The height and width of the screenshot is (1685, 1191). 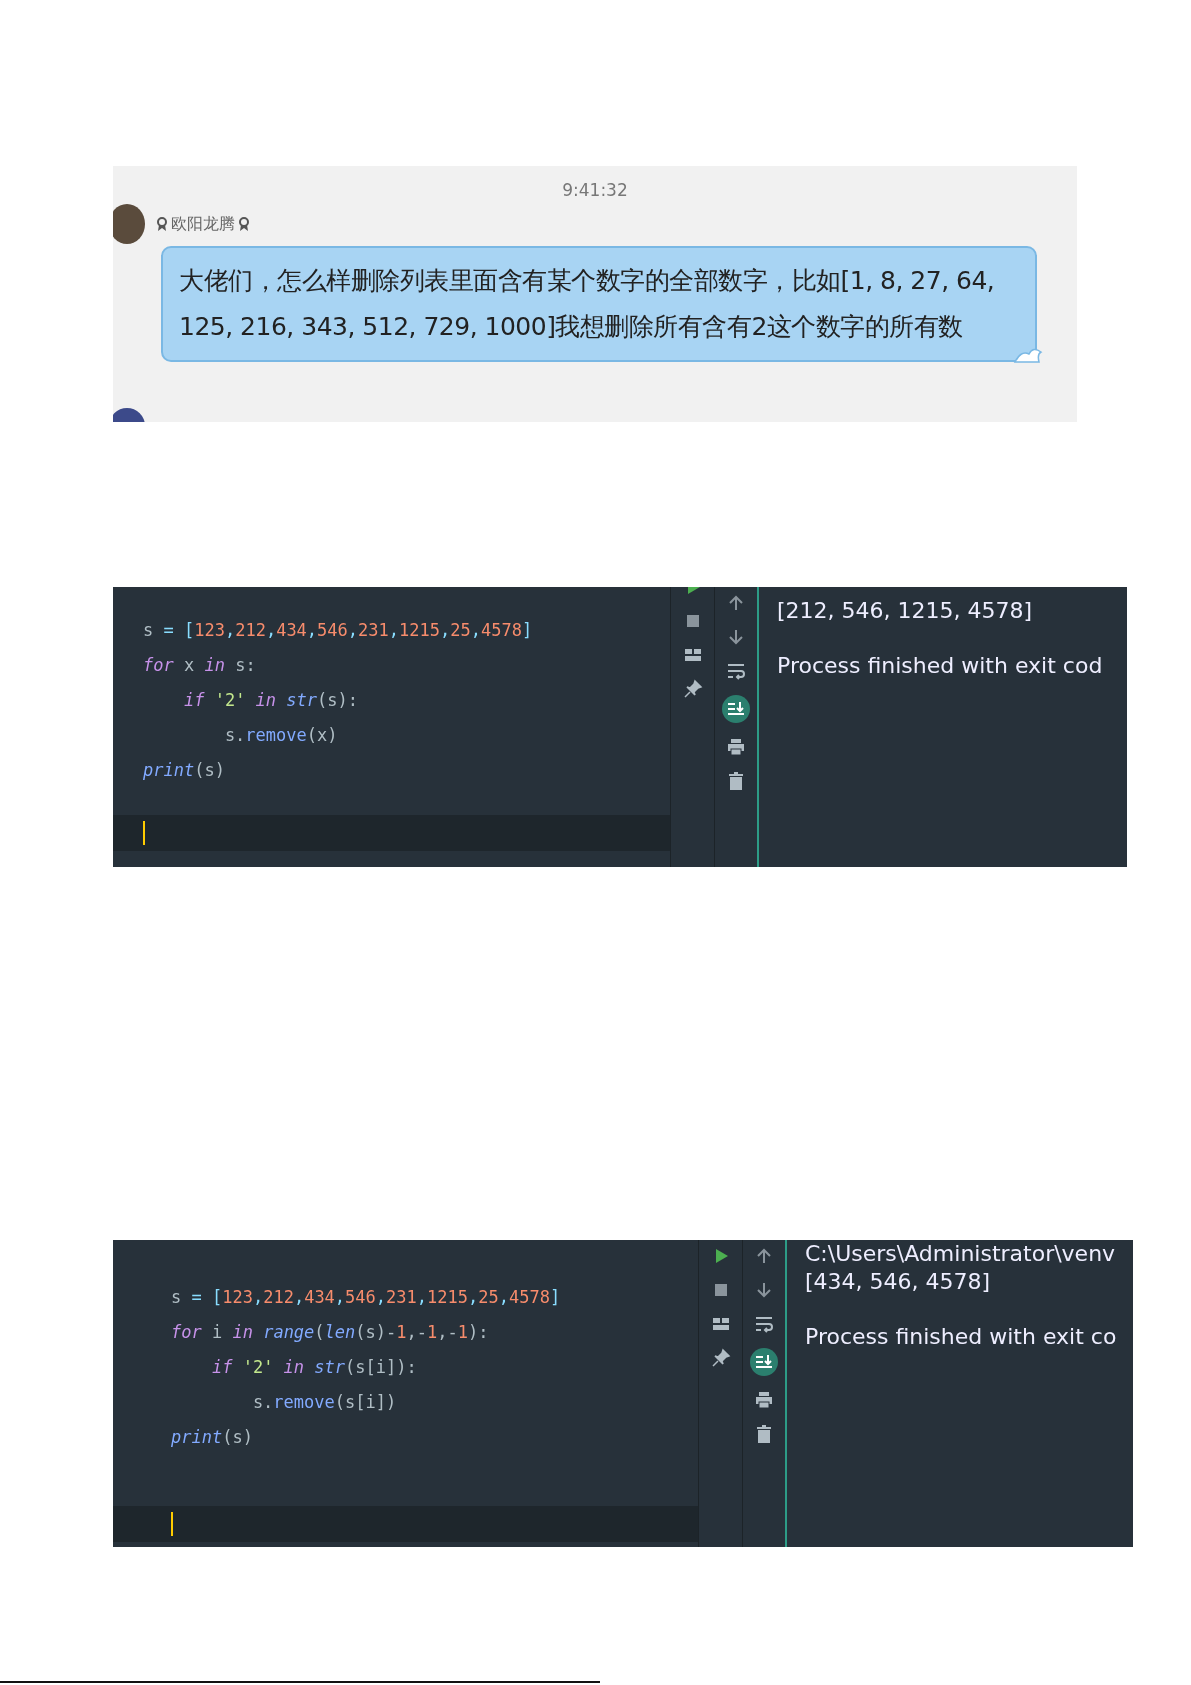 What do you see at coordinates (898, 1282) in the screenshot?
I see `console-output: [434, 546, 4578]` at bounding box center [898, 1282].